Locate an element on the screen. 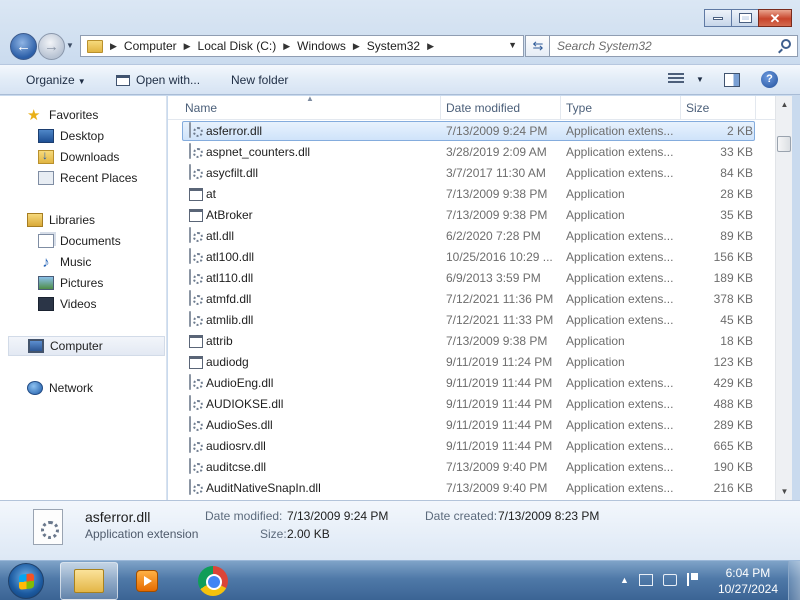 The height and width of the screenshot is (600, 800). breadcrumb-system32: System32 is located at coordinates (393, 46).